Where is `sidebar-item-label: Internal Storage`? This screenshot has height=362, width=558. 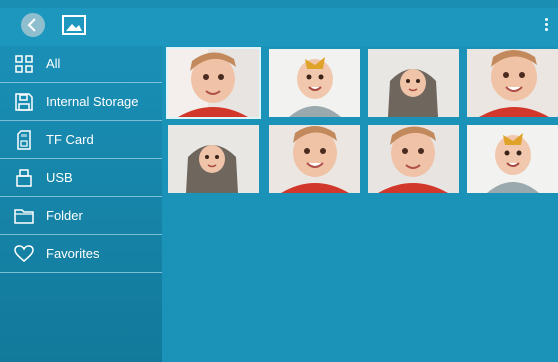 sidebar-item-label: Internal Storage is located at coordinates (92, 101).